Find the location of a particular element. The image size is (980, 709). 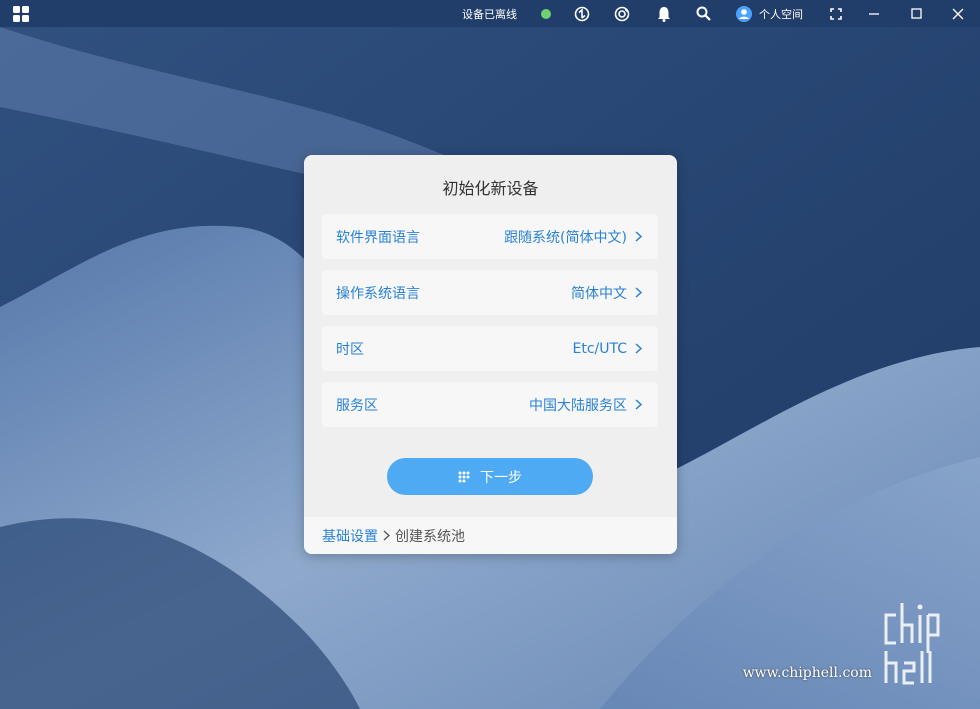

setting-label: 时区 is located at coordinates (350, 349).